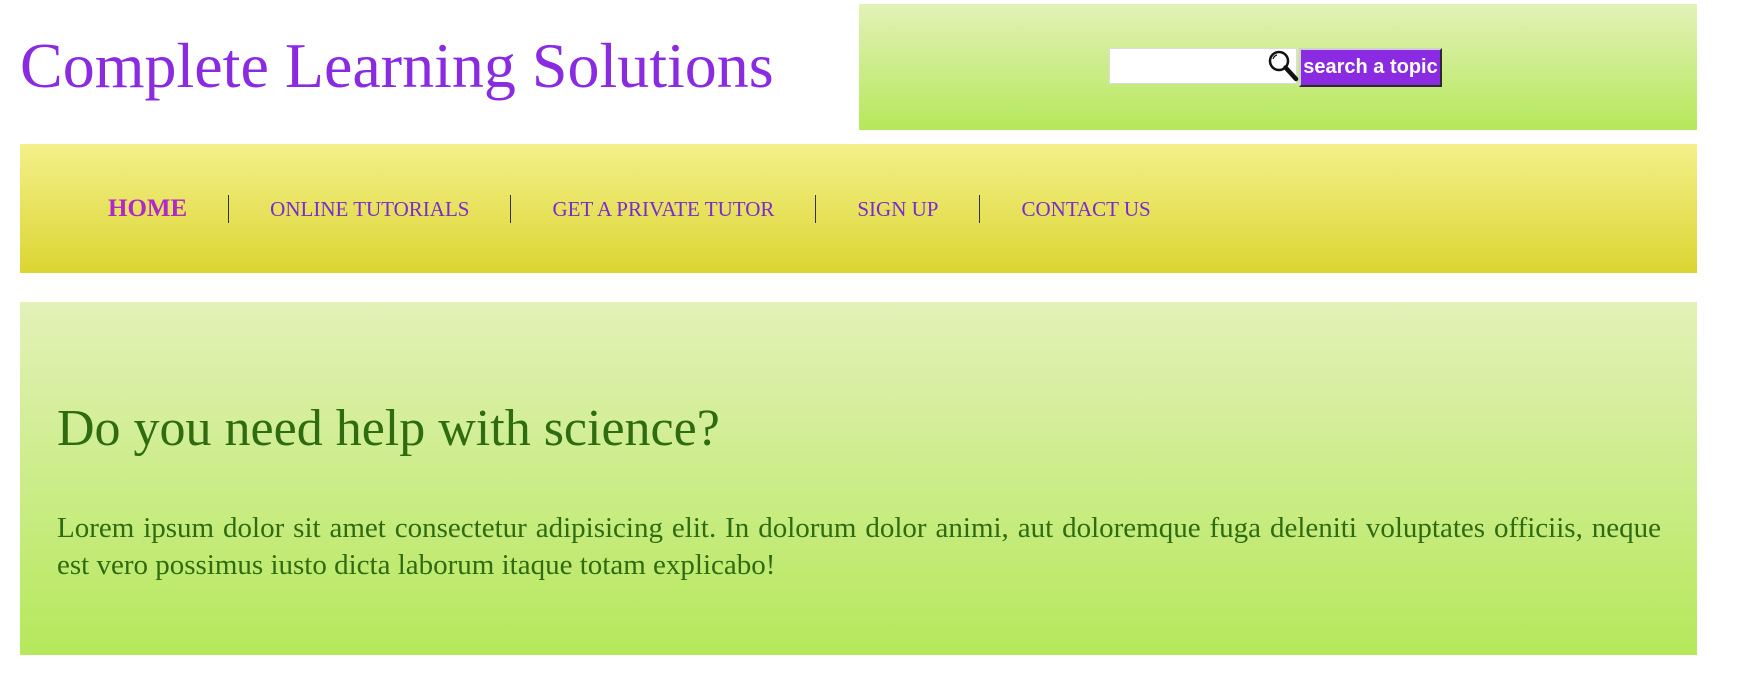  What do you see at coordinates (1370, 67) in the screenshot?
I see `search-button: search a topic` at bounding box center [1370, 67].